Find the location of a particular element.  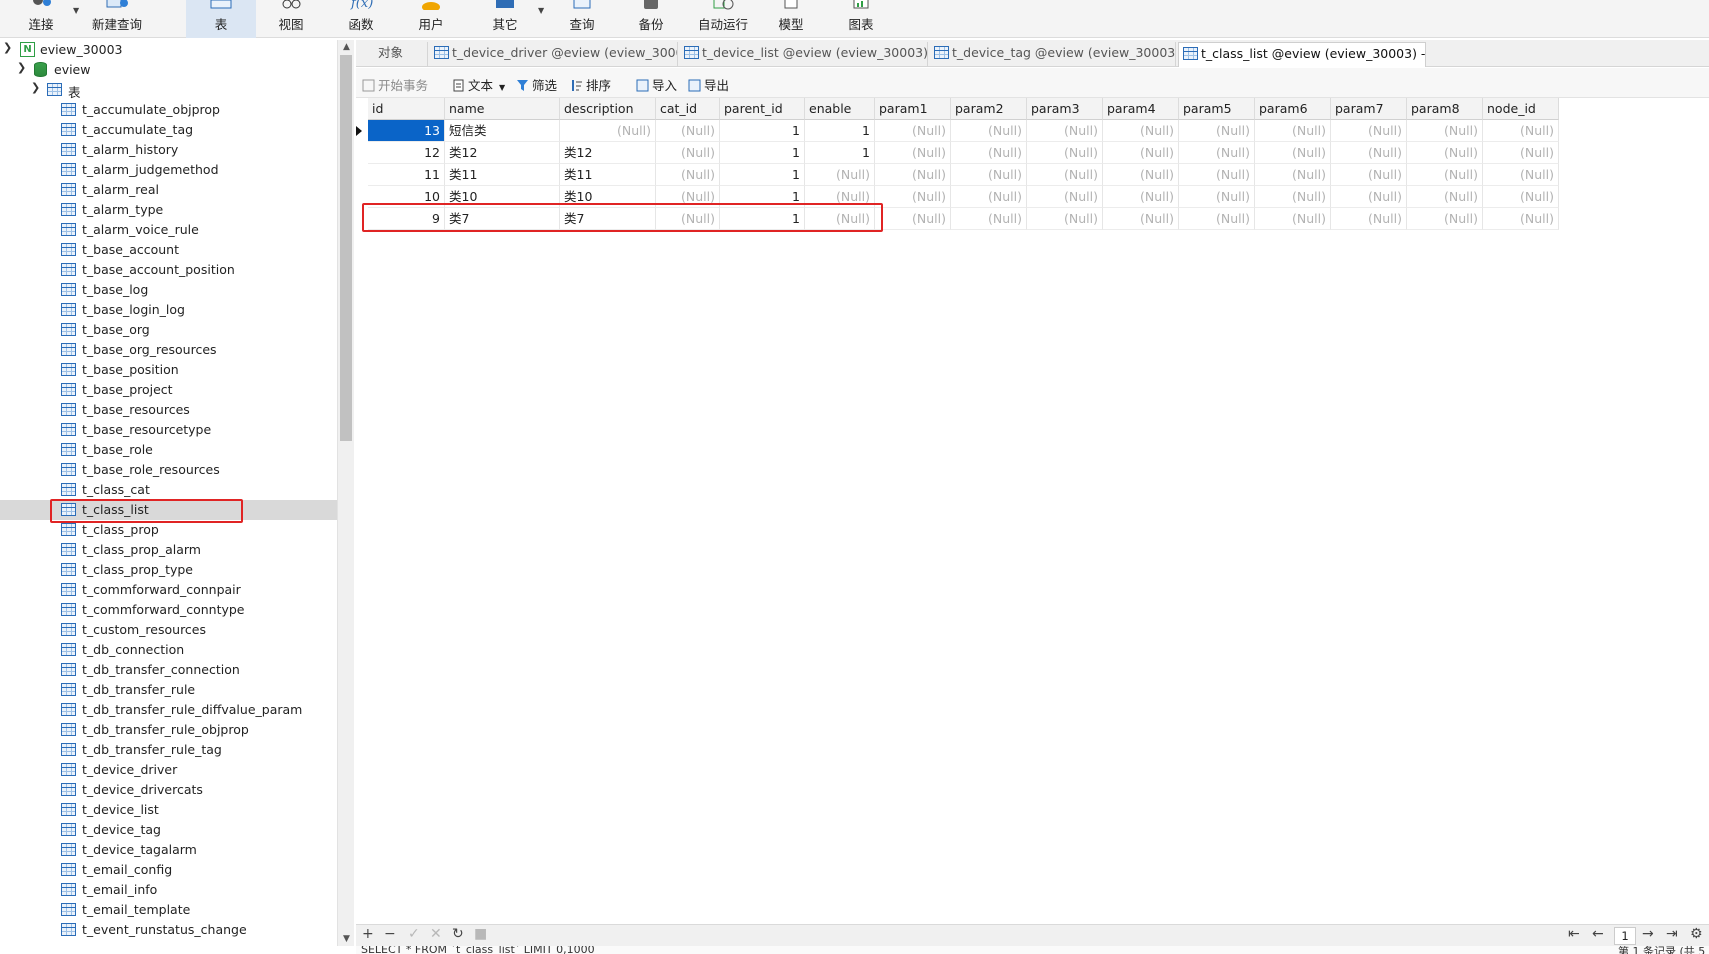

tree-table-item: t_event_runstatus_change is located at coordinates (168, 930).